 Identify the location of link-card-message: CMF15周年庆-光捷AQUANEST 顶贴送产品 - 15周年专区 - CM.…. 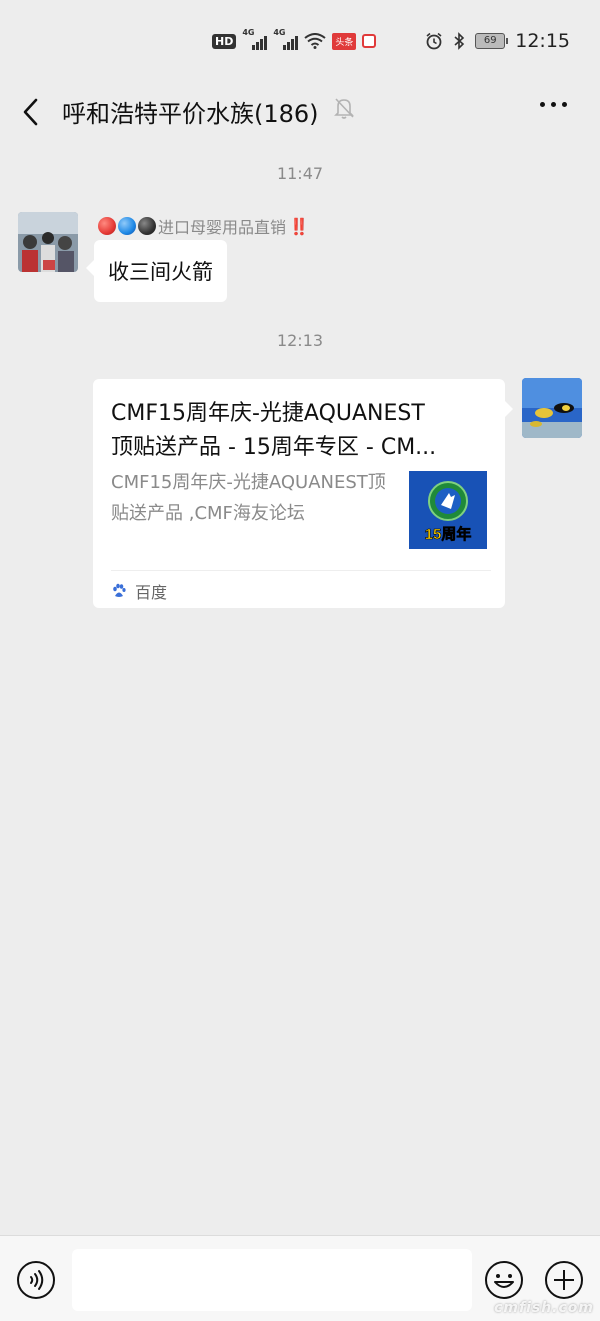
(303, 493).